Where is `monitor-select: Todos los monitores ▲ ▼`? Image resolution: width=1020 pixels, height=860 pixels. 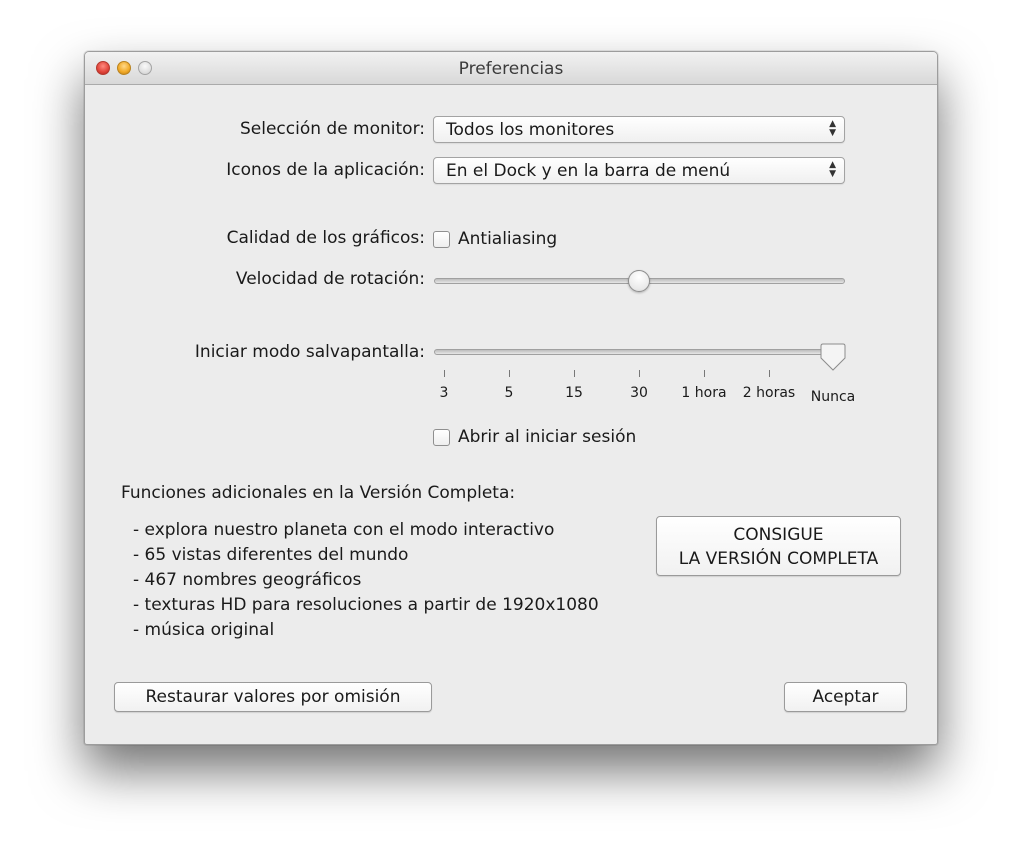
monitor-select: Todos los monitores ▲ ▼ is located at coordinates (639, 129).